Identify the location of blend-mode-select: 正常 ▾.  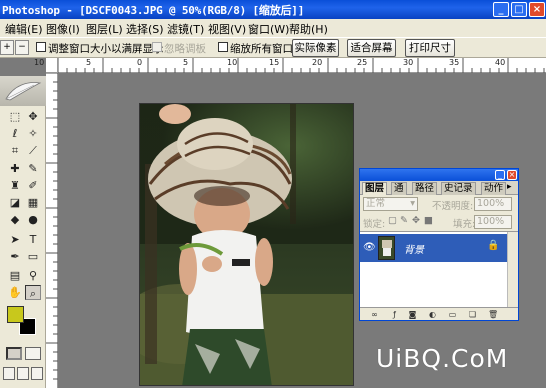
(390, 204).